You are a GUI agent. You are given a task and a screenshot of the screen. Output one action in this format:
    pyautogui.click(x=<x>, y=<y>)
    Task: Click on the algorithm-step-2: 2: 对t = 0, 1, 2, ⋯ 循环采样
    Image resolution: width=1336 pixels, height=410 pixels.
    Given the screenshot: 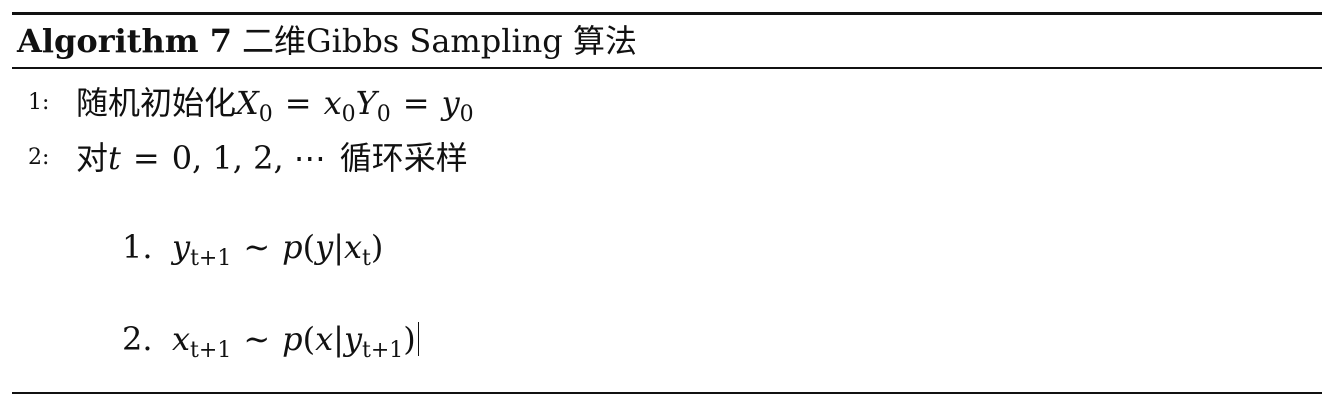 What is the action you would take?
    pyautogui.click(x=248, y=155)
    